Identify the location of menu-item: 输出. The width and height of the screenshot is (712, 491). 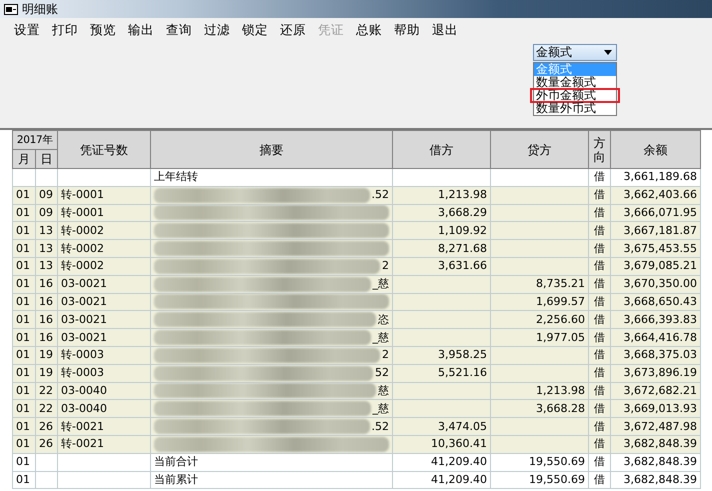
(141, 30).